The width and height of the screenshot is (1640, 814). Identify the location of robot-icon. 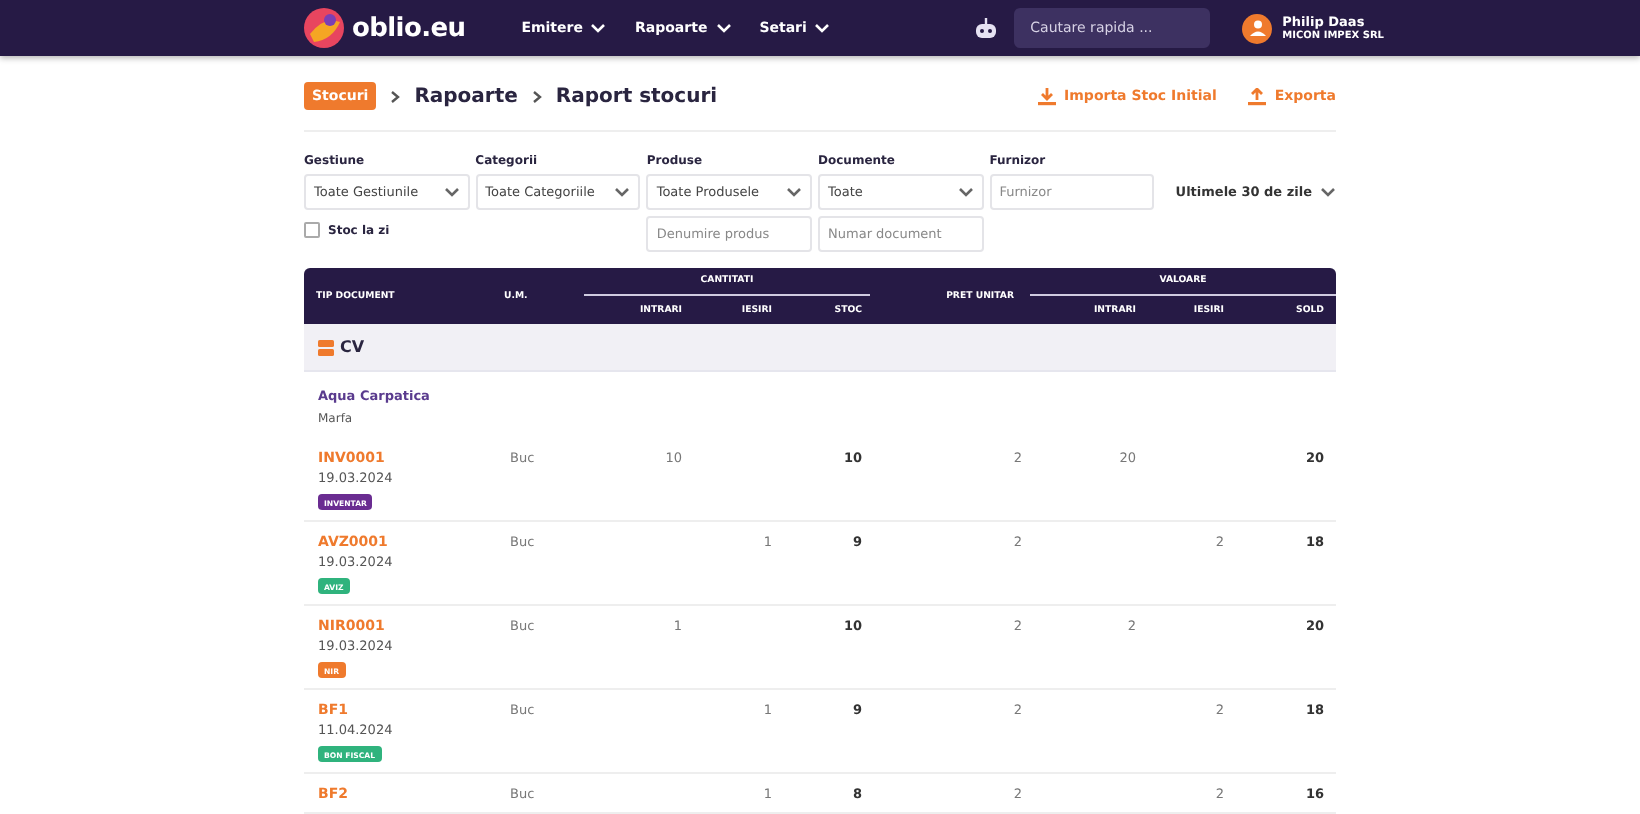
(986, 28).